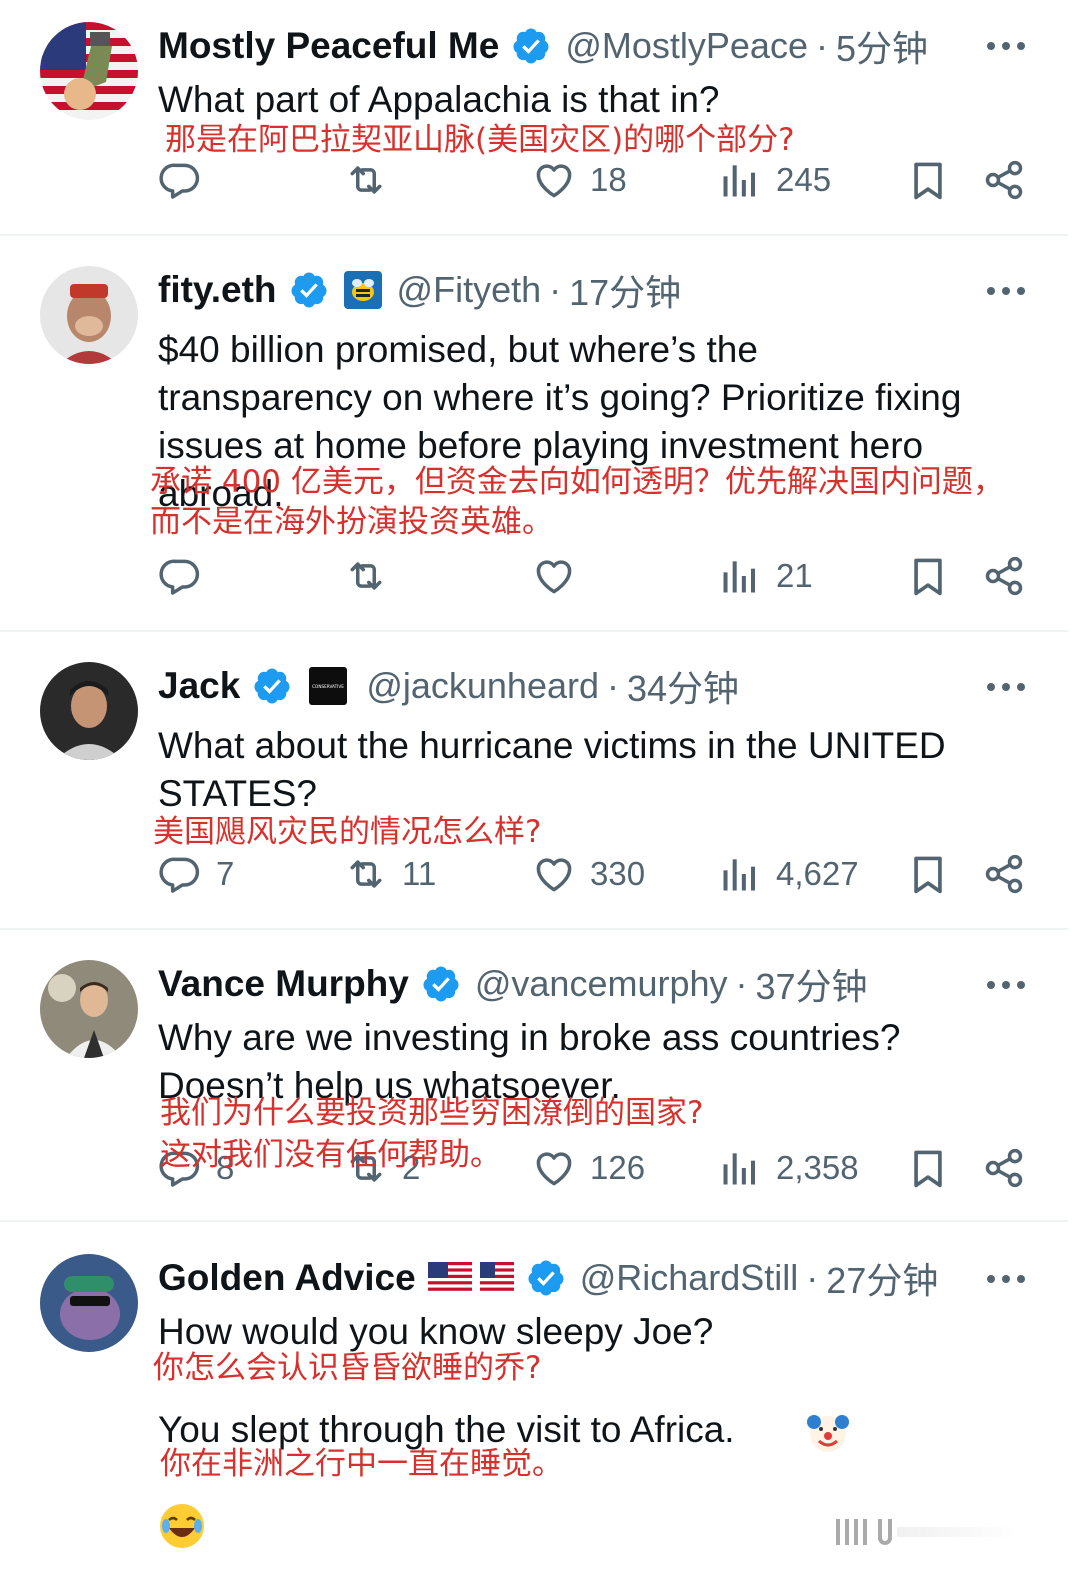 Image resolution: width=1080 pixels, height=1586 pixels. I want to click on translation-line: 我们为什么要投资那些穷困潦倒的国家?, so click(432, 1113).